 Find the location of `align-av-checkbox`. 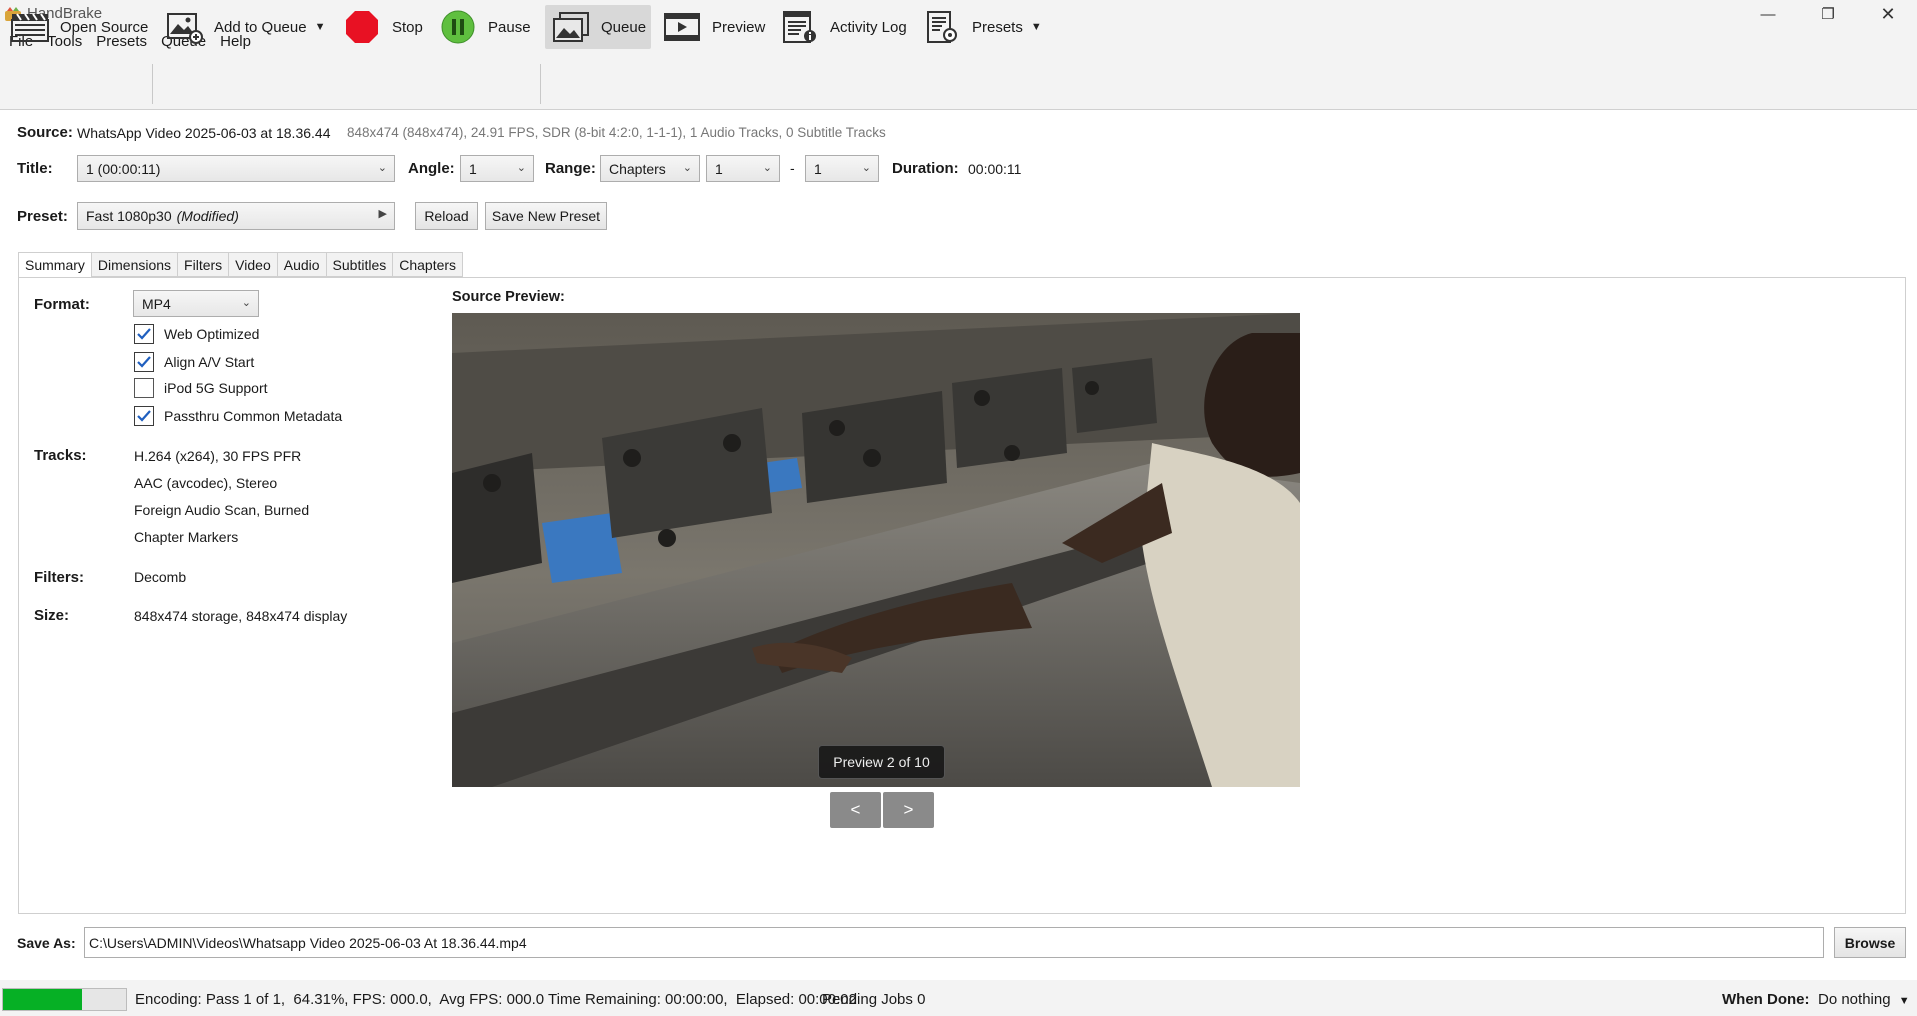

align-av-checkbox is located at coordinates (144, 362).